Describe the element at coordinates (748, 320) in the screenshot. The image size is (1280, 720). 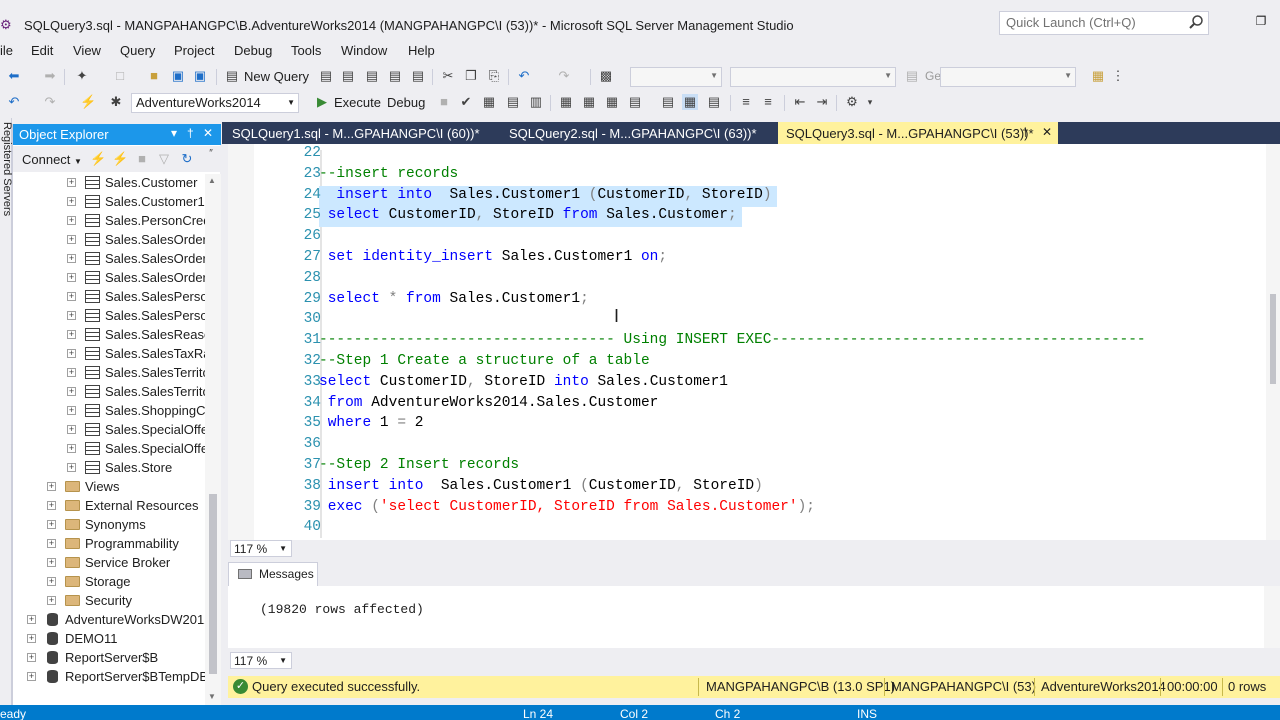
I see `code-line: 30` at that location.